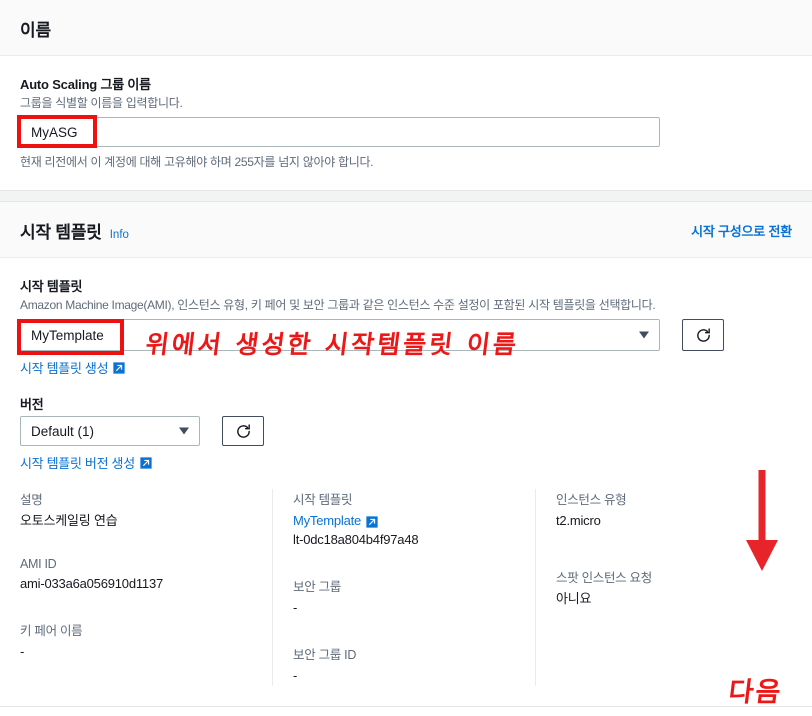  I want to click on detail-value: MyTemplate, so click(327, 521).